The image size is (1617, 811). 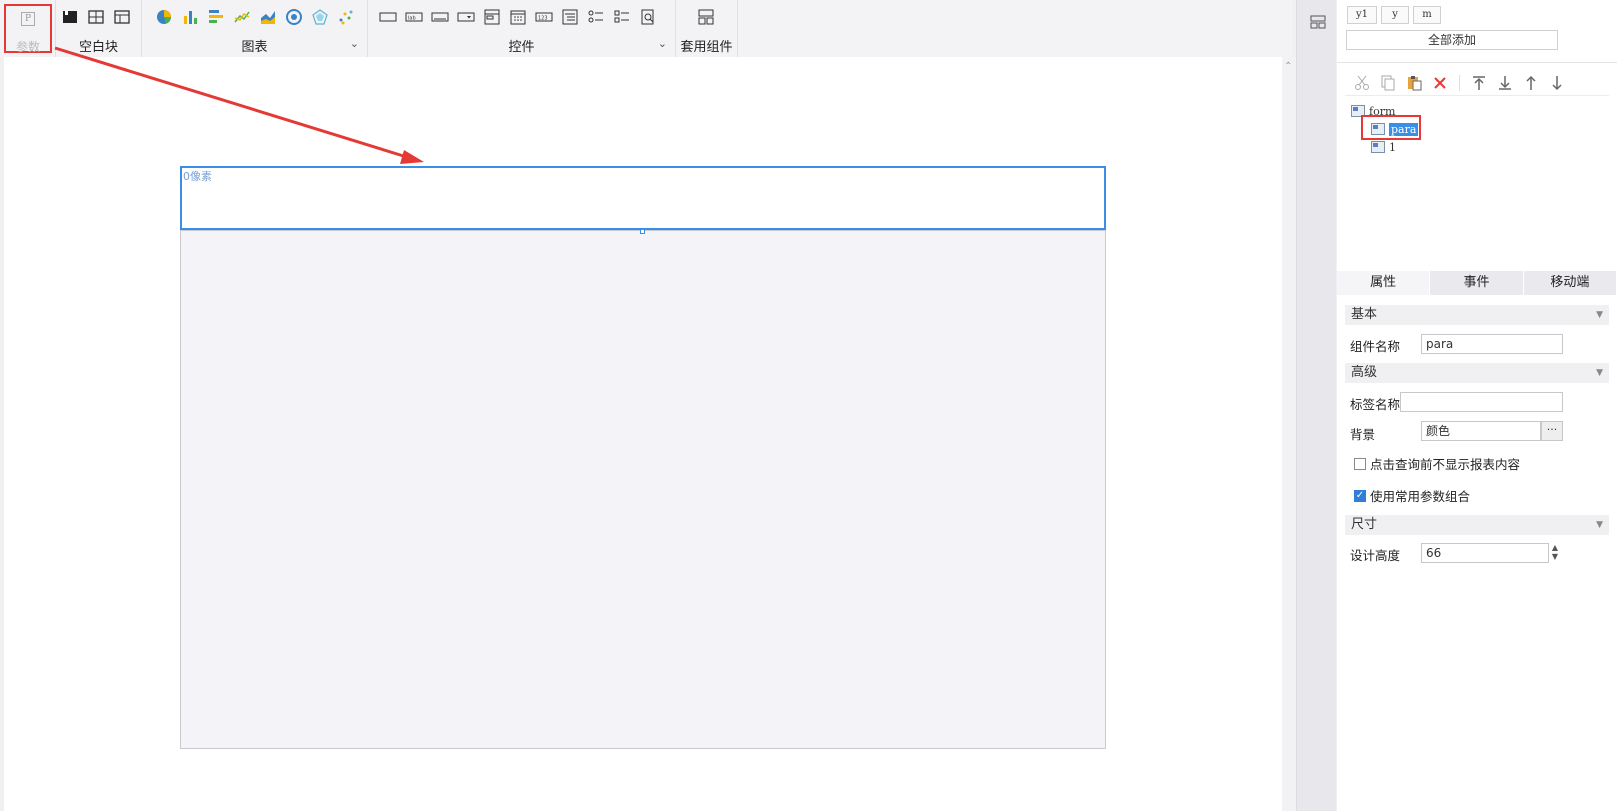 What do you see at coordinates (1362, 15) in the screenshot?
I see `param-chip: y1` at bounding box center [1362, 15].